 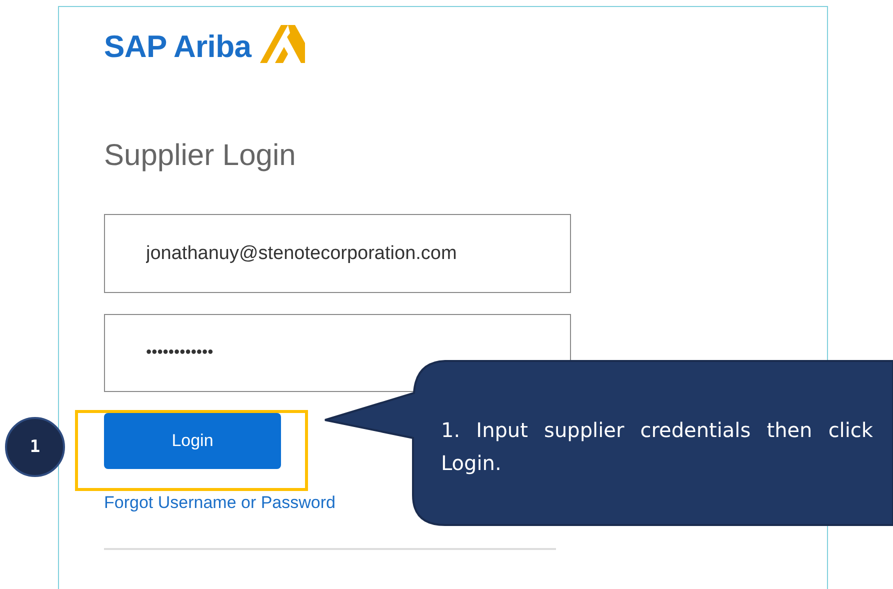 What do you see at coordinates (200, 156) in the screenshot?
I see `page-title: Supplier Login` at bounding box center [200, 156].